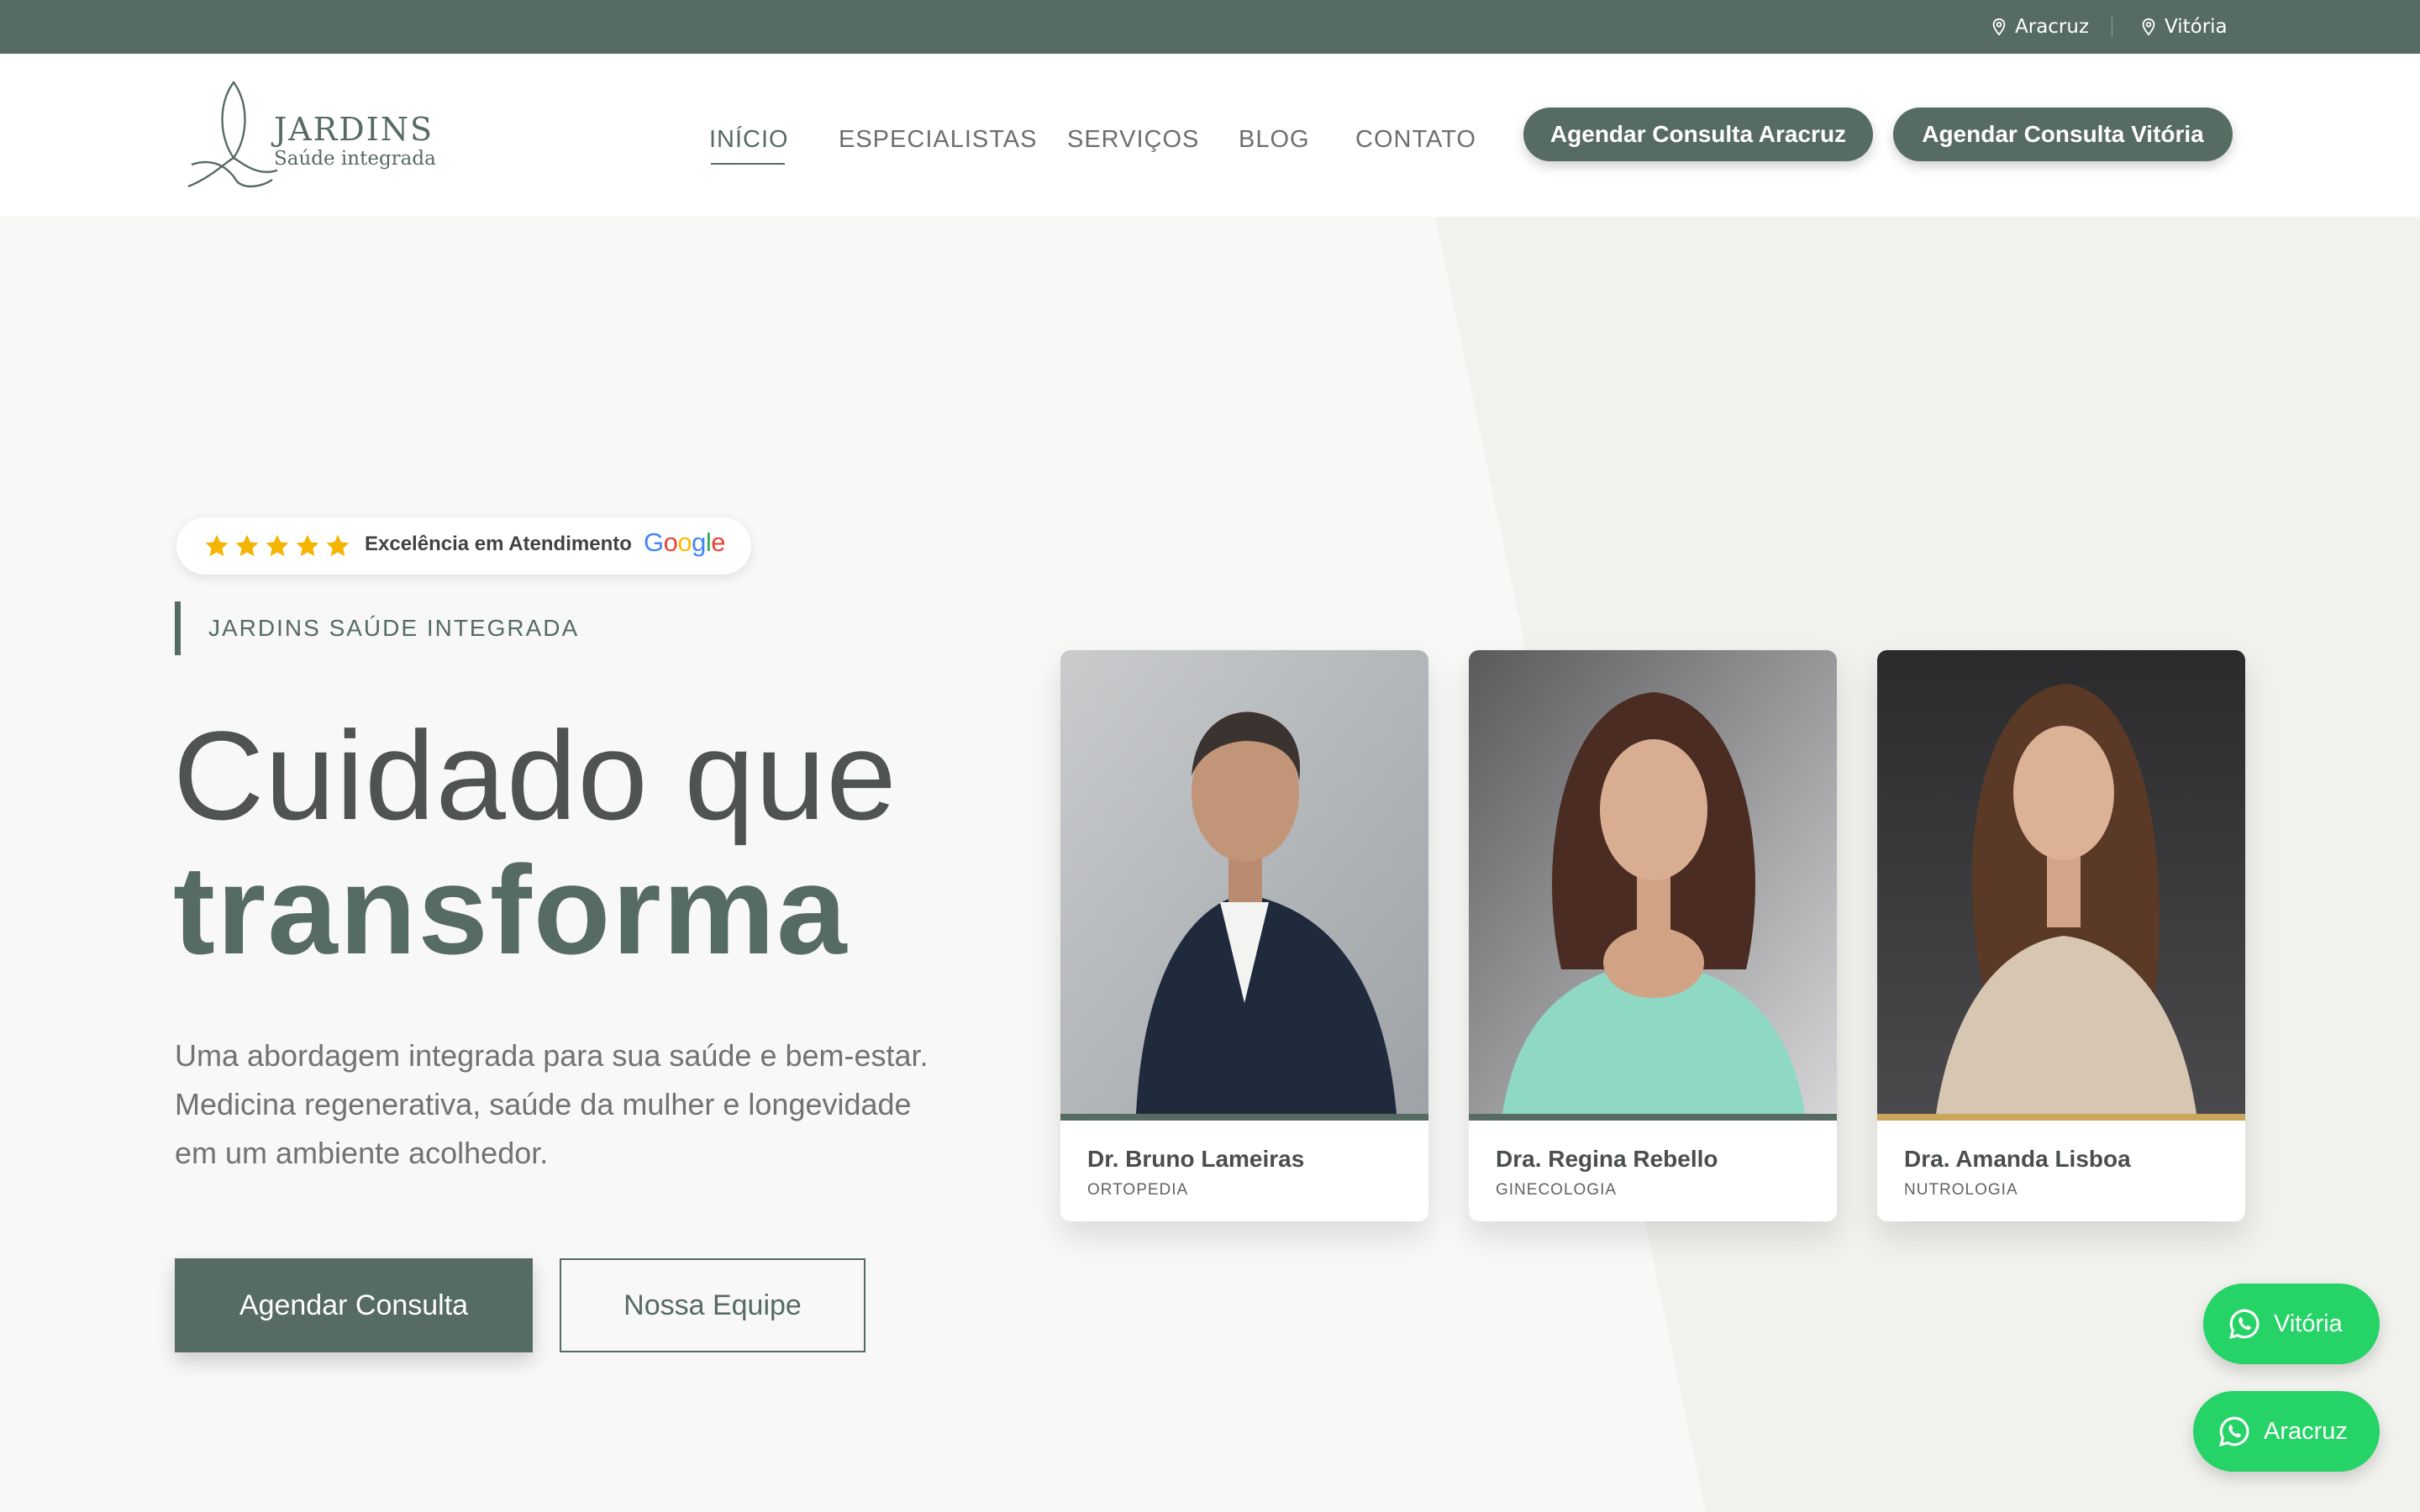 This screenshot has height=1512, width=2420. I want to click on doctor-card: Dra. Regina Rebello GINECOLOGIA, so click(1653, 935).